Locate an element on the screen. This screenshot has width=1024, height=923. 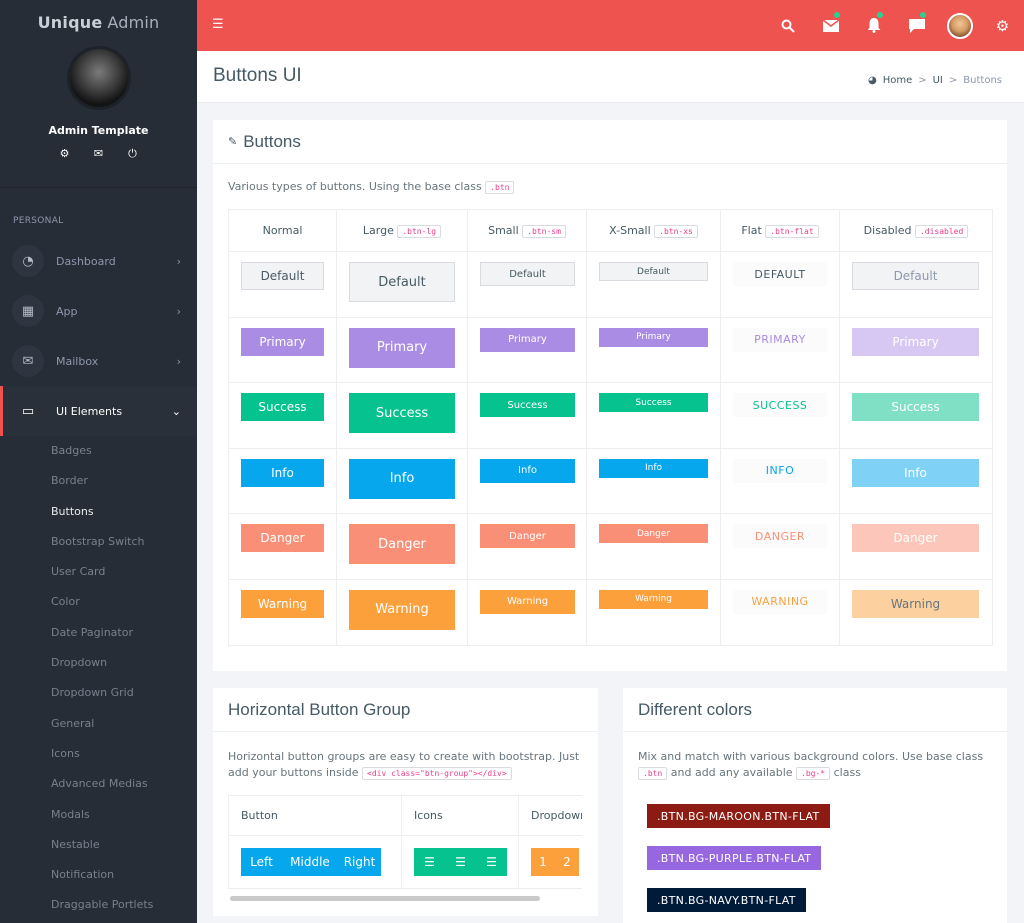
sidebar-item-app: ▦ App › is located at coordinates (98, 311).